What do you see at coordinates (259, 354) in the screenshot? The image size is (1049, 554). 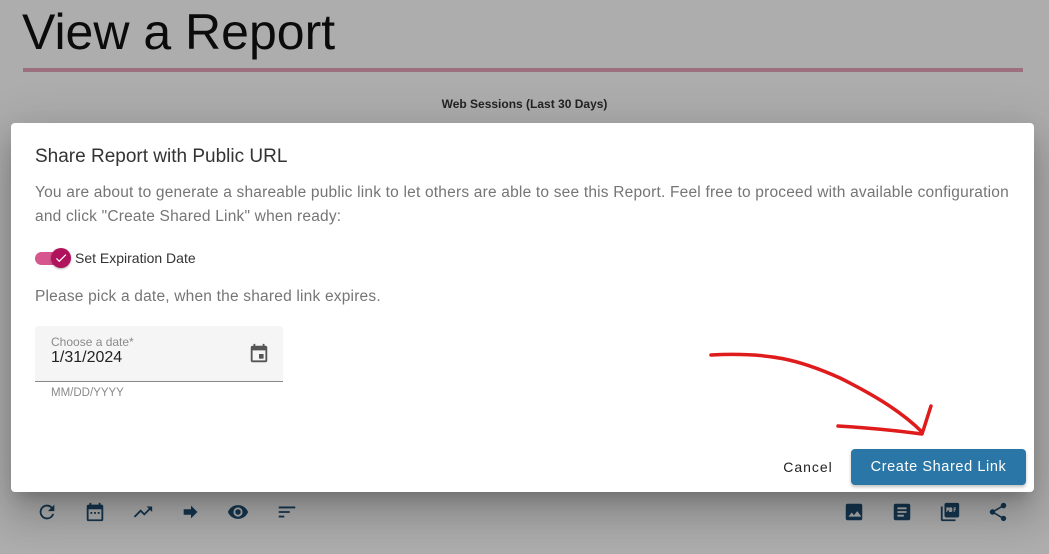 I see `calendar-picker-icon` at bounding box center [259, 354].